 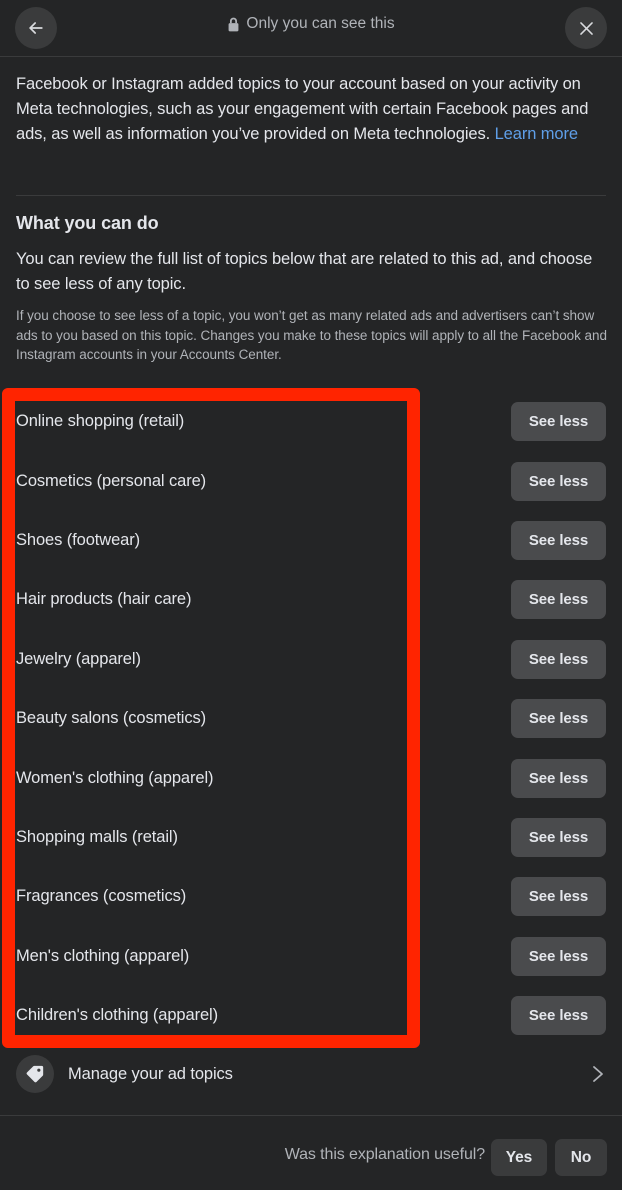 I want to click on topic-row: Online shopping (retail) See less, so click(x=311, y=421).